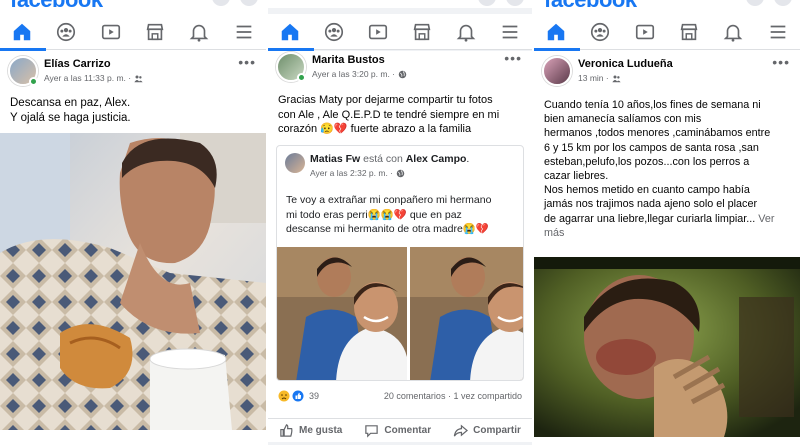 The width and height of the screenshot is (800, 445). I want to click on shared-text-line: descanse mi hermanito de otra madre😭💔, so click(387, 229).